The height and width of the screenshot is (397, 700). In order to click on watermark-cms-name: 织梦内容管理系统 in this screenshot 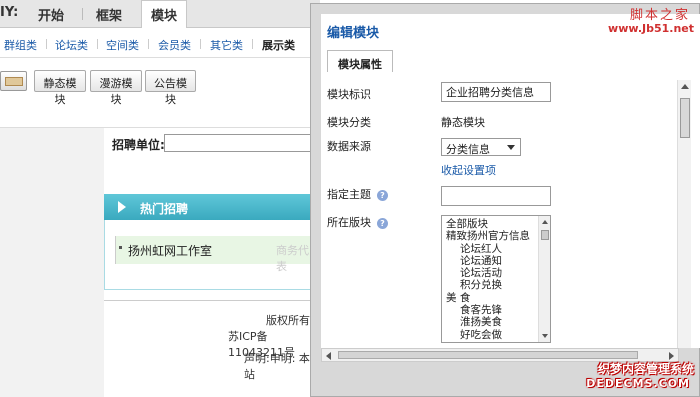, I will do `click(645, 369)`.